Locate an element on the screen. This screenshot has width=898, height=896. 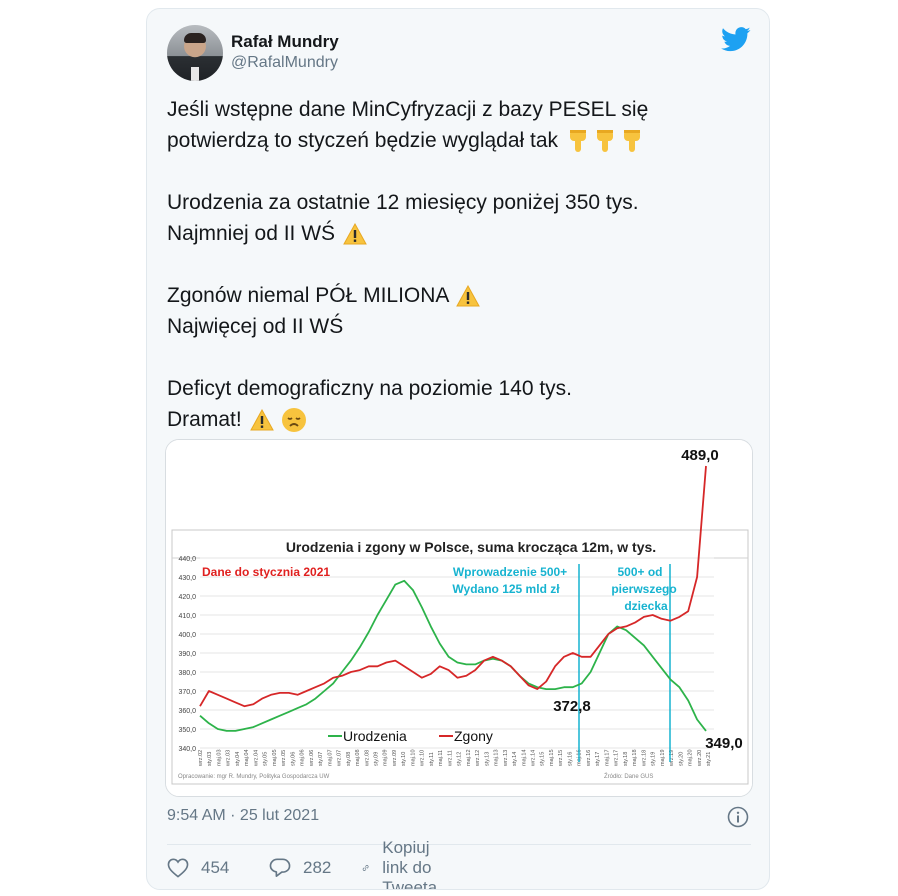
heart-icon is located at coordinates (178, 868).